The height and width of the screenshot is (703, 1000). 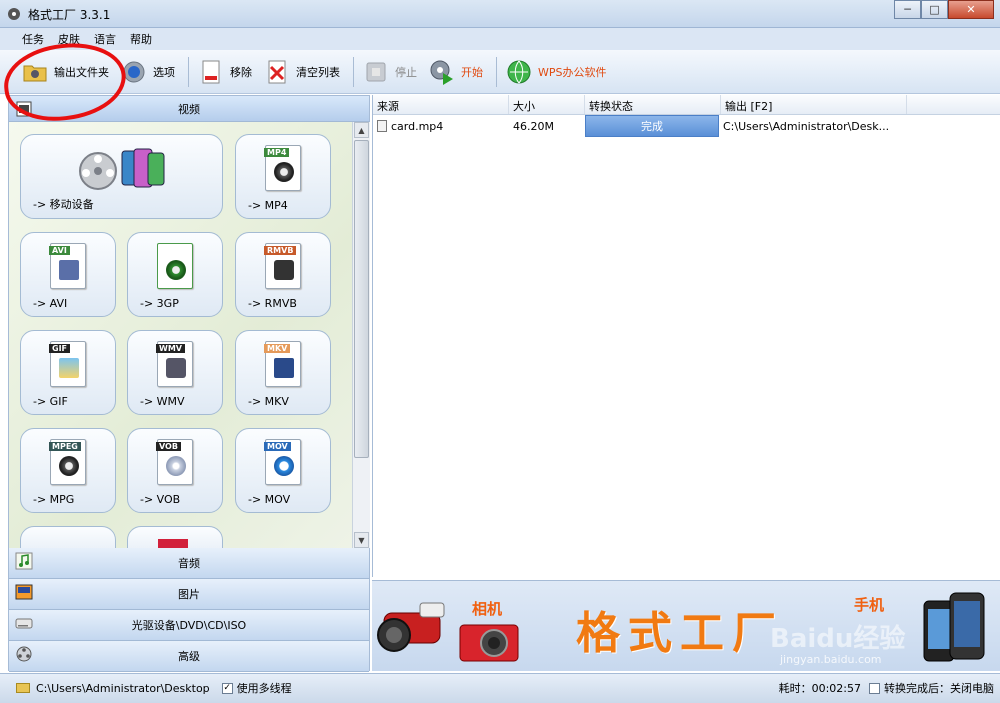 What do you see at coordinates (361, 299) in the screenshot?
I see `scroll-thumb` at bounding box center [361, 299].